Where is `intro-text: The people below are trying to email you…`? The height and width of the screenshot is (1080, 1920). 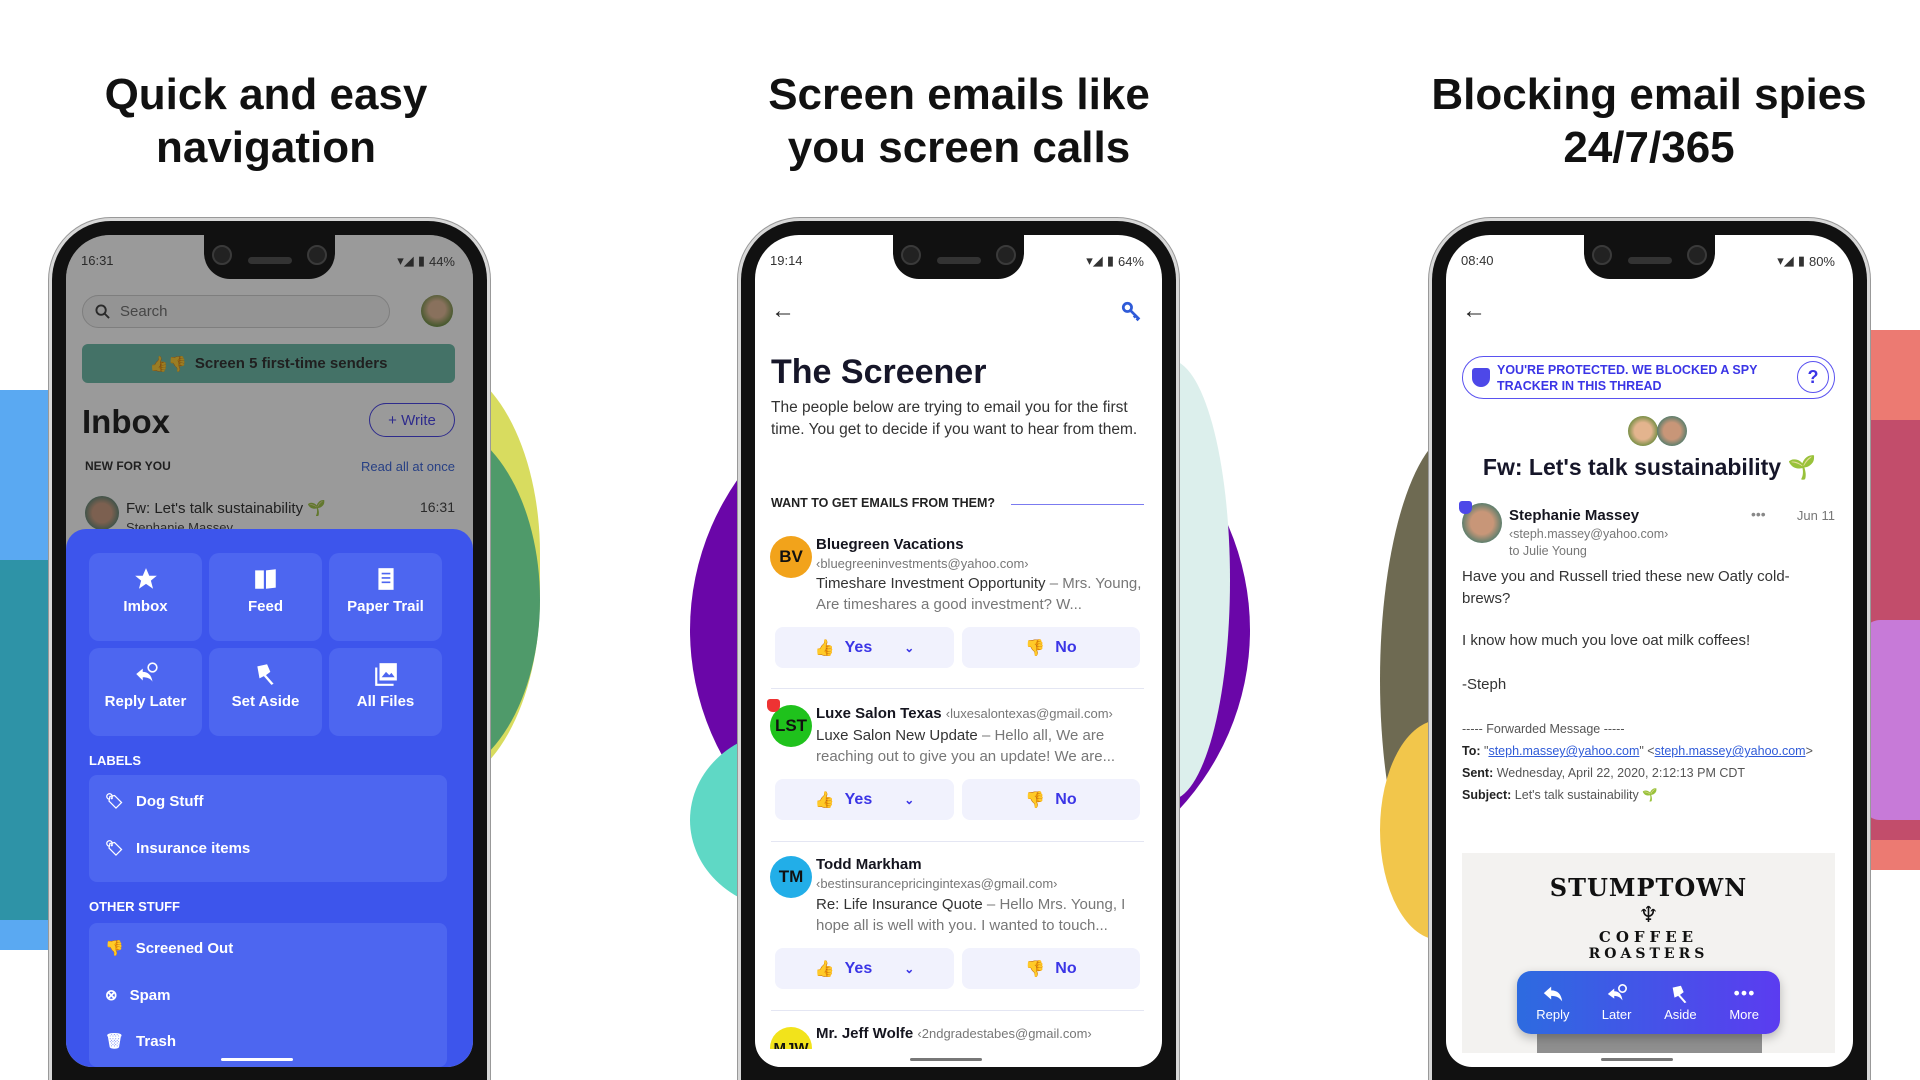 intro-text: The people below are trying to email you… is located at coordinates (954, 418).